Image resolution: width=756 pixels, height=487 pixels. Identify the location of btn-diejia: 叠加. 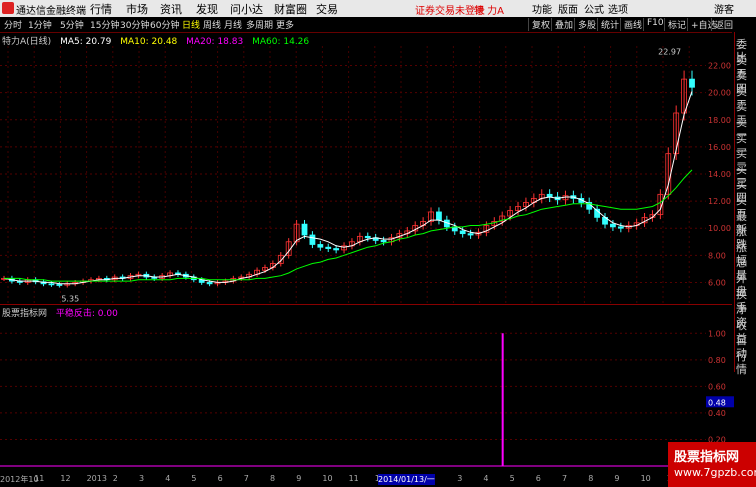
(563, 24).